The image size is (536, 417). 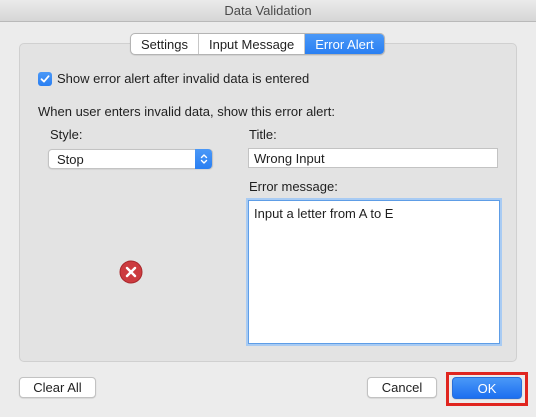 I want to click on clear-all-button: Clear All, so click(x=57, y=387).